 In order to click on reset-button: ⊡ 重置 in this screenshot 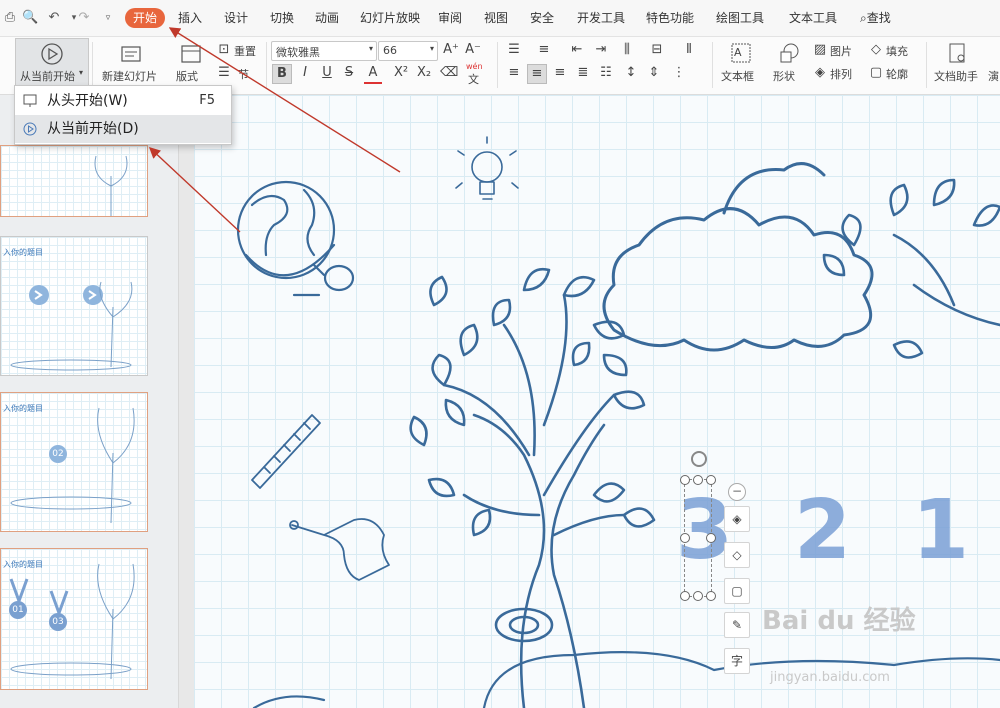, I will do `click(240, 50)`.